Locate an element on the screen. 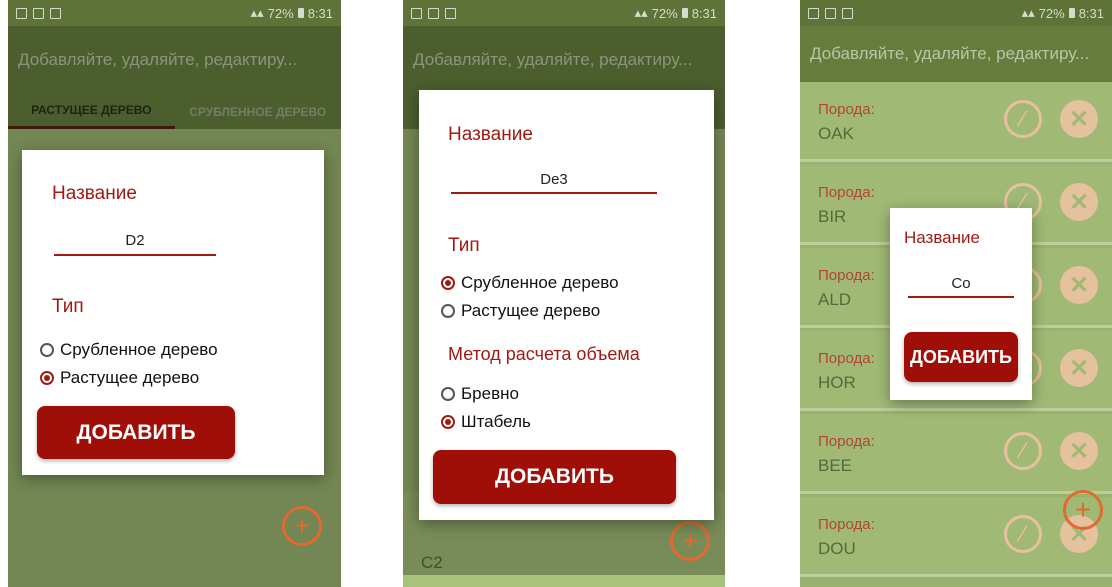  radio-log: Бревно is located at coordinates (480, 394).